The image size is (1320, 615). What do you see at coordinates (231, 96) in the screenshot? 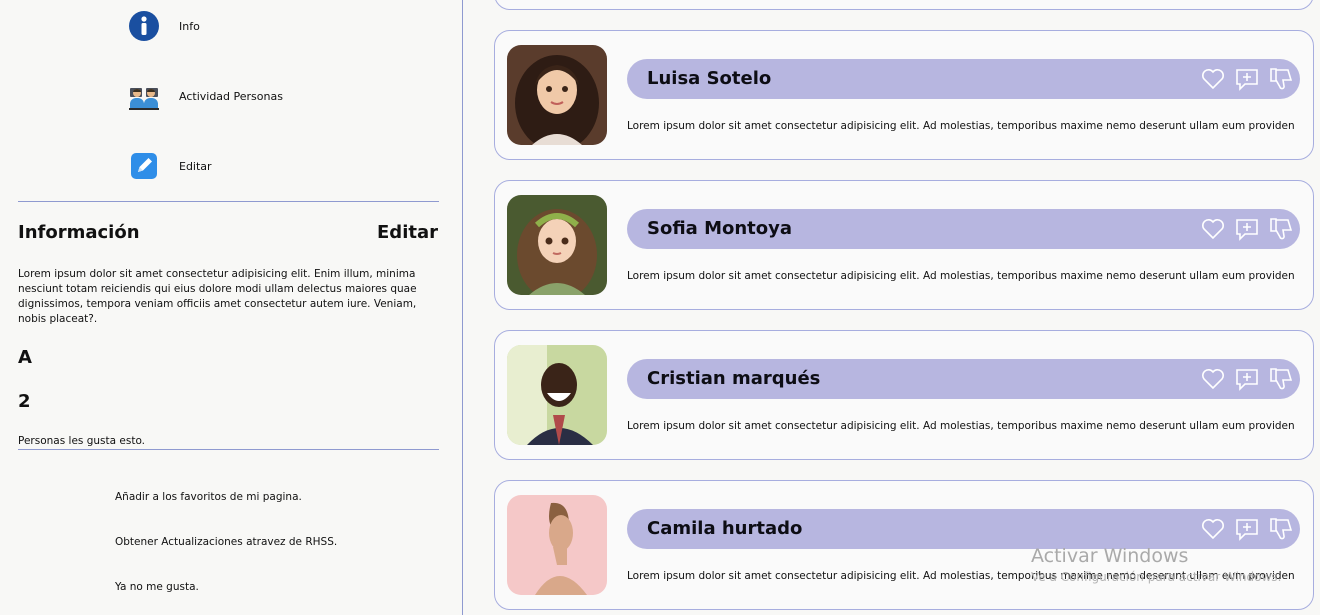
I see `menu-item-label: Actividad Personas` at bounding box center [231, 96].